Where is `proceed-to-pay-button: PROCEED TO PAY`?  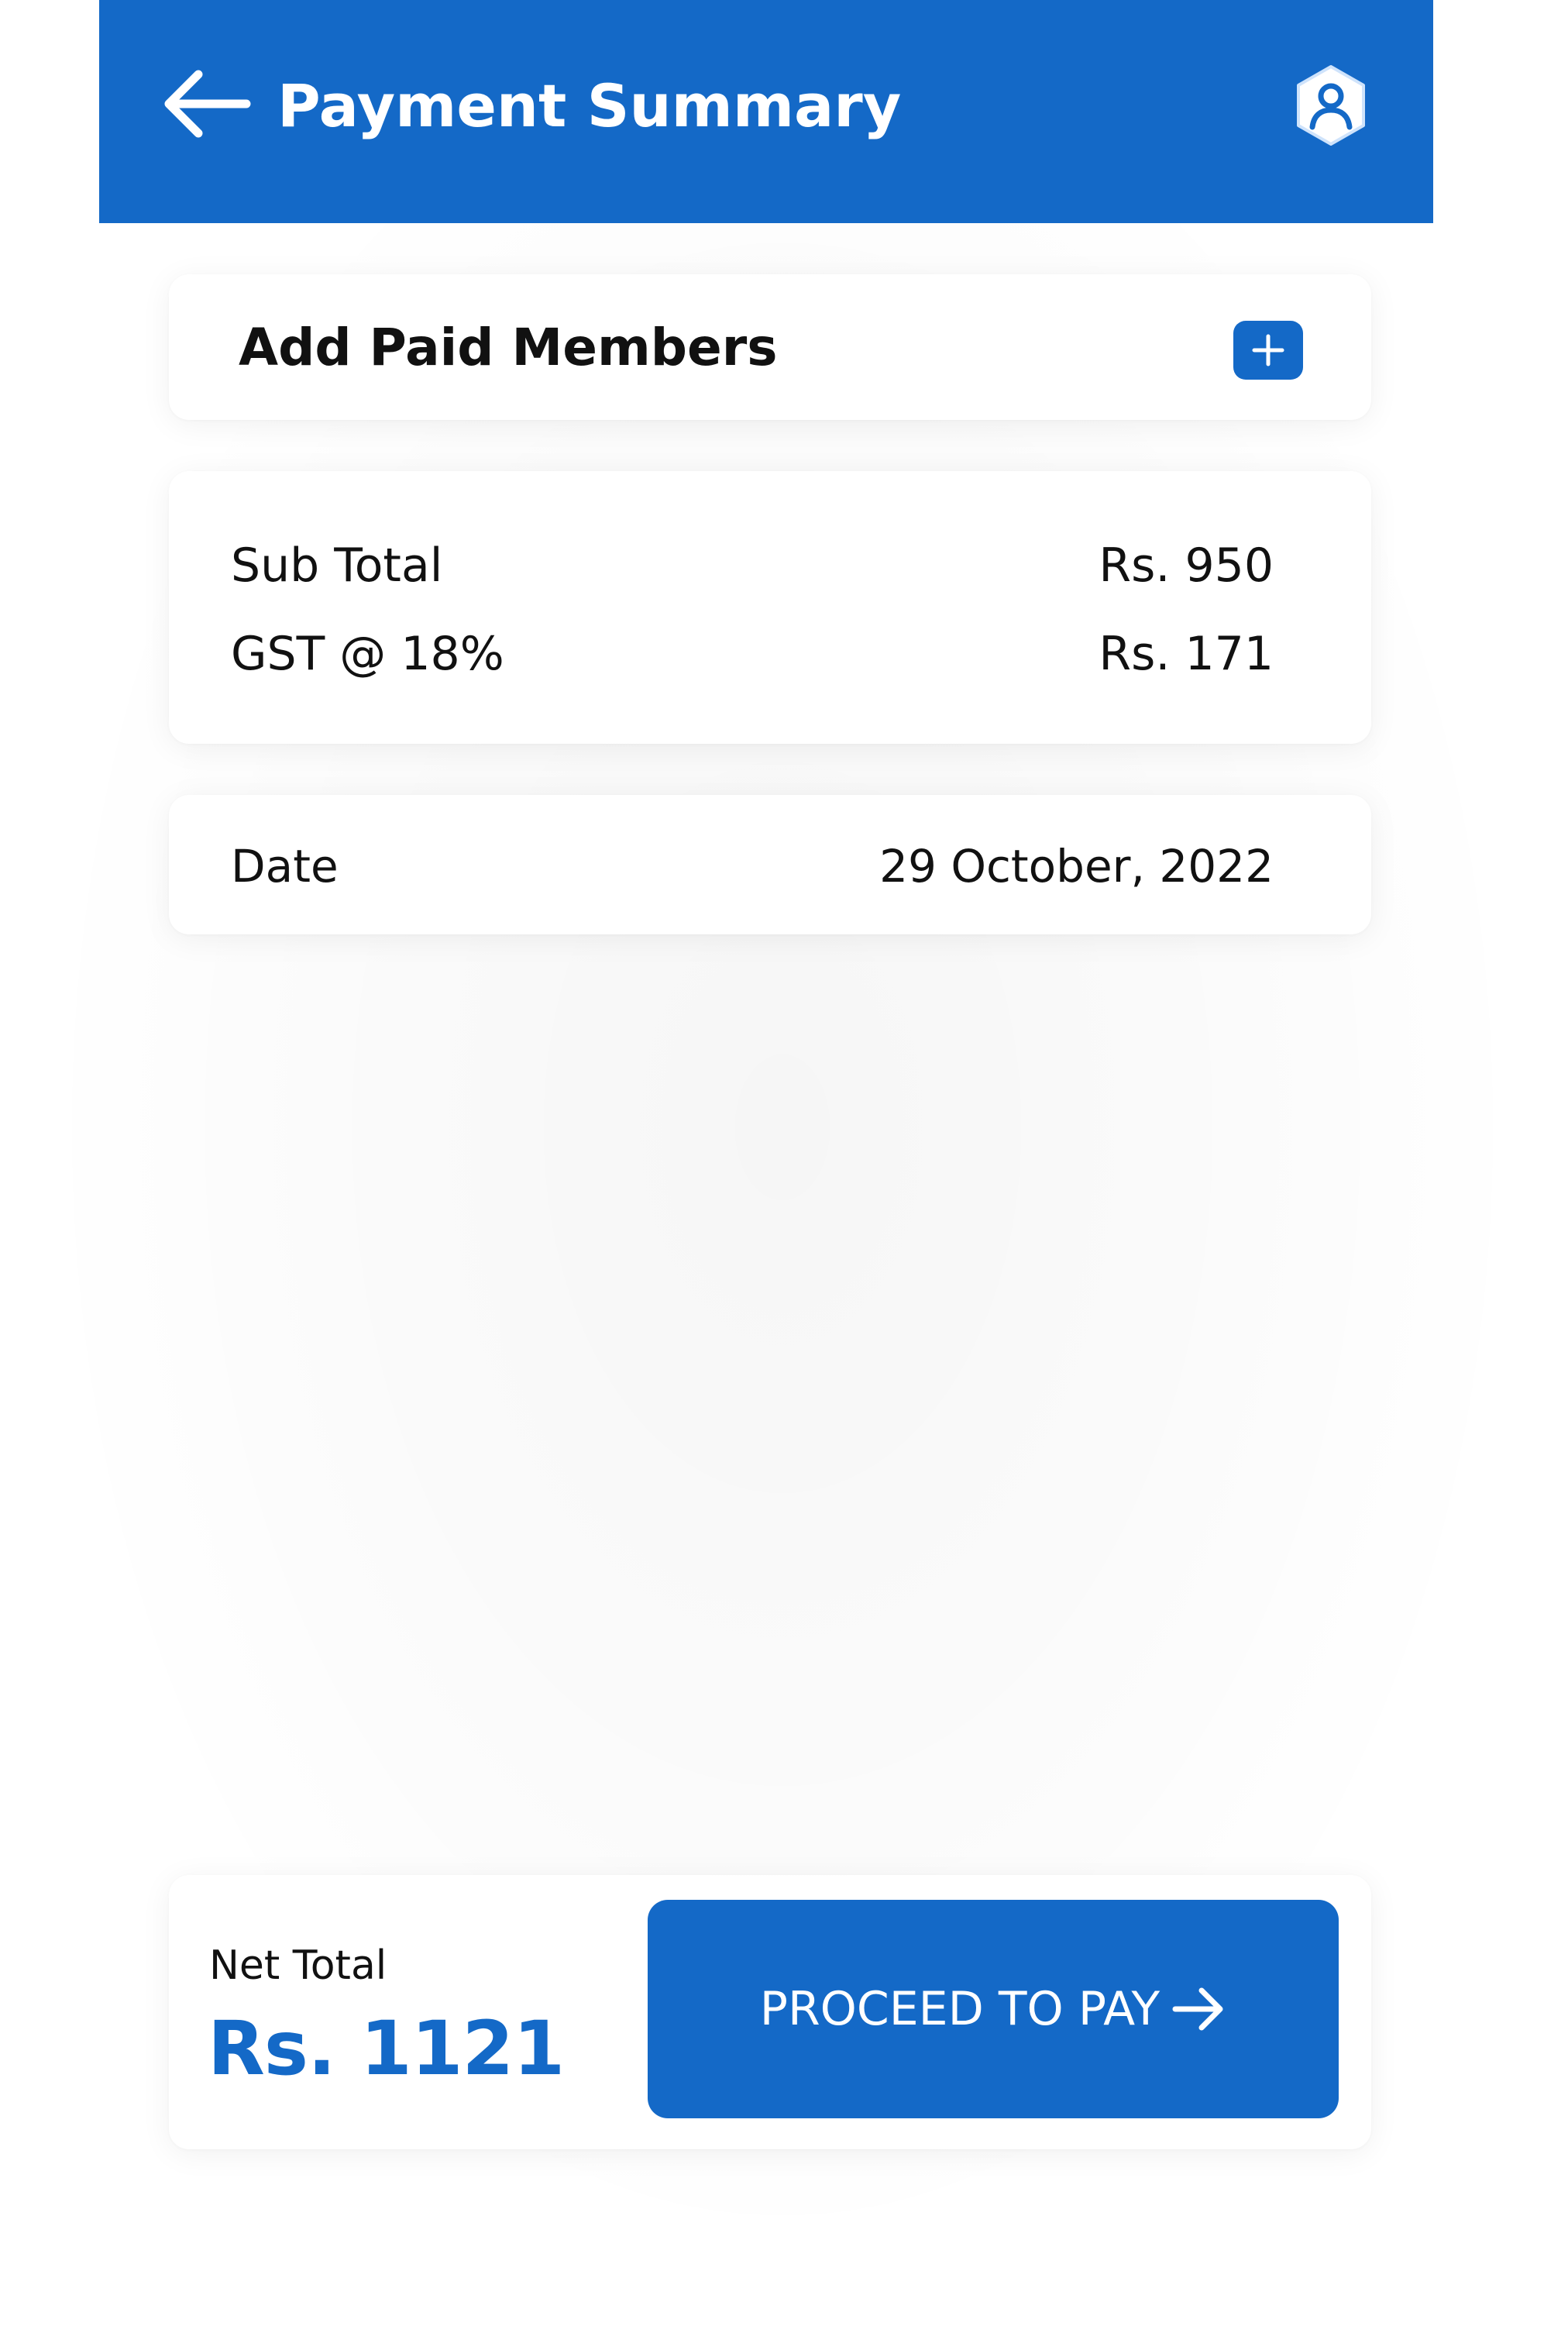 proceed-to-pay-button: PROCEED TO PAY is located at coordinates (993, 2009).